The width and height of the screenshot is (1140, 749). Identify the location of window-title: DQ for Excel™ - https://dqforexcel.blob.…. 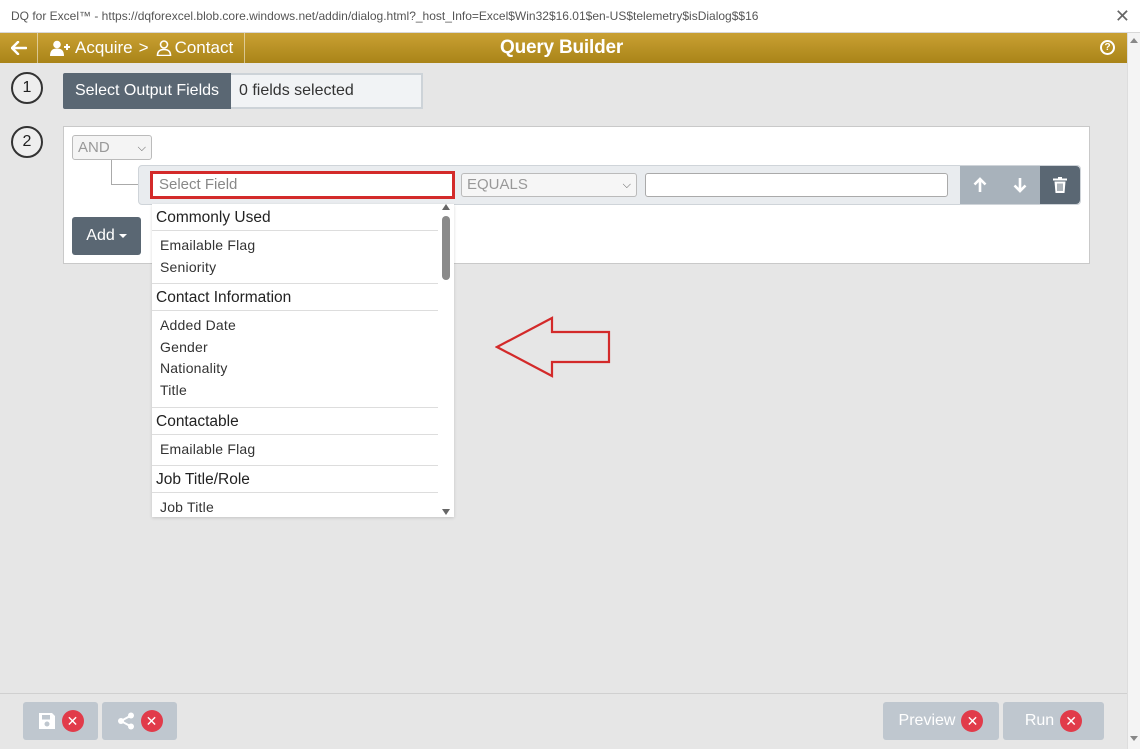
(385, 16).